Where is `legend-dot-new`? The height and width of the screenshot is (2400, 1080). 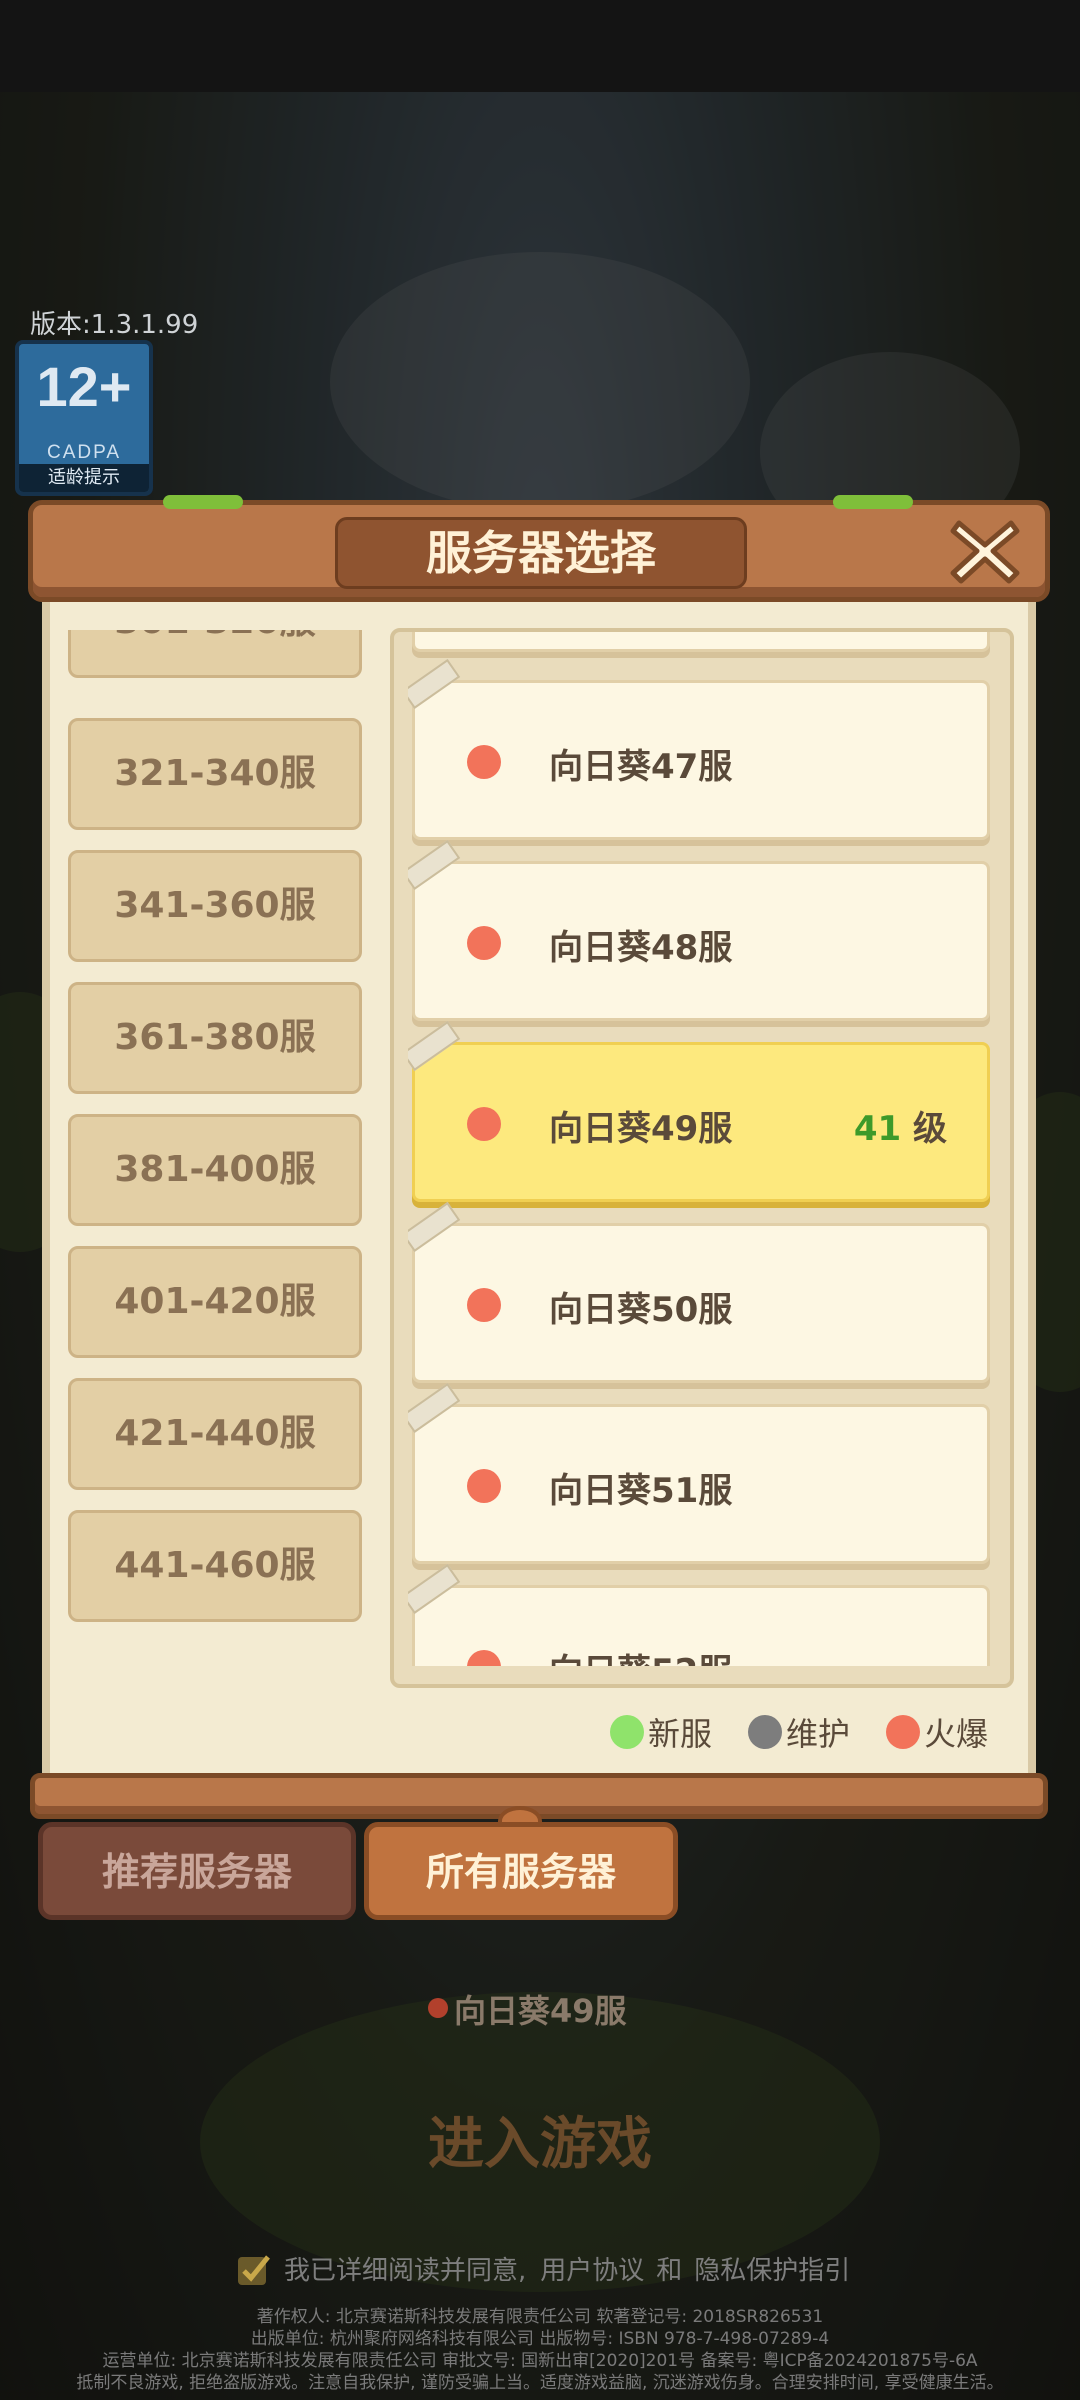 legend-dot-new is located at coordinates (627, 1732).